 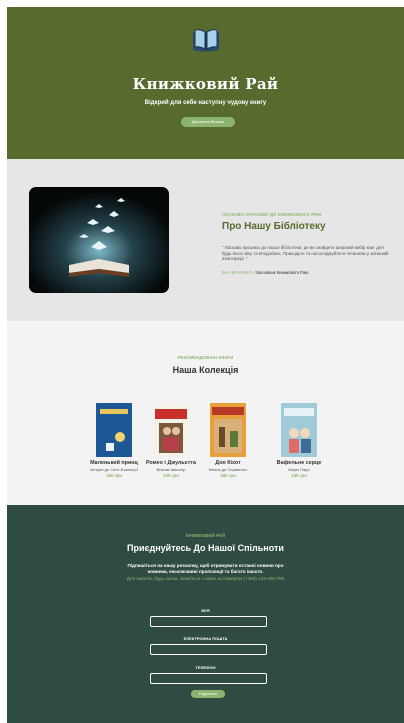 What do you see at coordinates (208, 649) in the screenshot?
I see `email-field` at bounding box center [208, 649].